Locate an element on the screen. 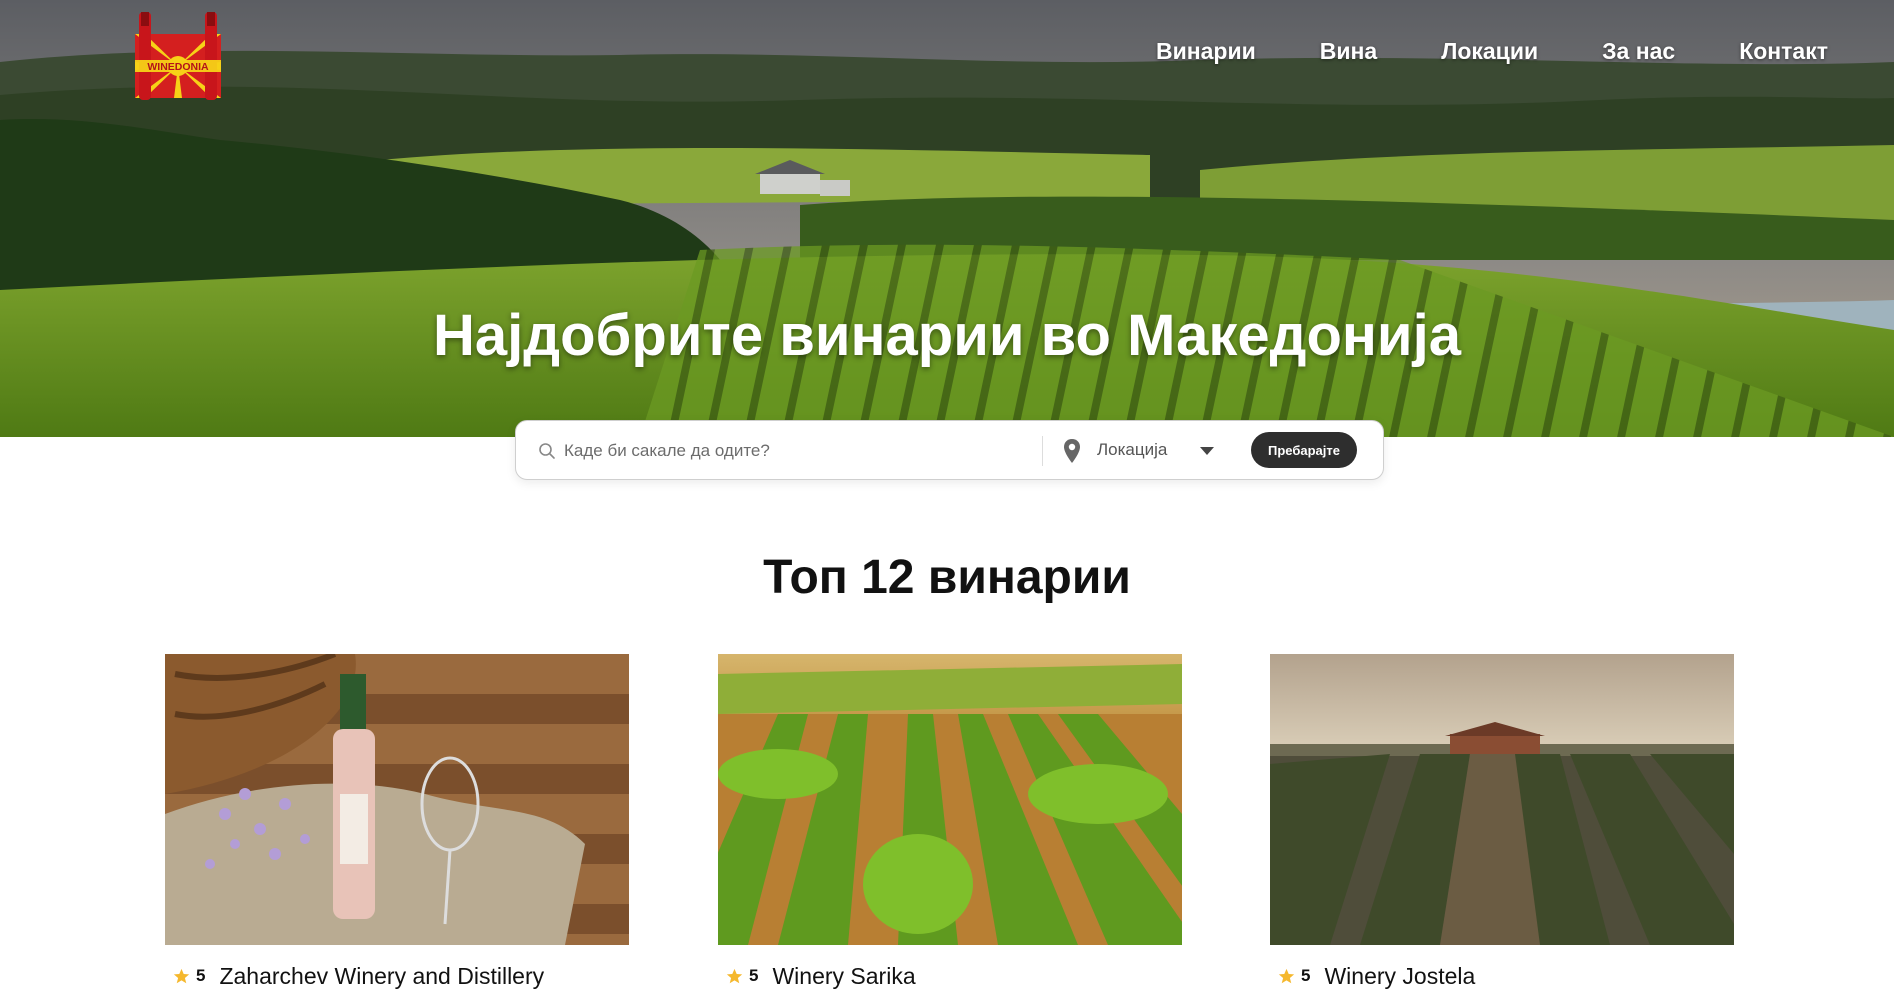  search-button: Пребарајте is located at coordinates (1304, 450).